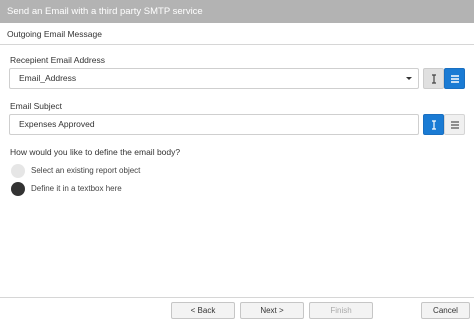 Image resolution: width=474 pixels, height=324 pixels. What do you see at coordinates (214, 124) in the screenshot?
I see `subject-input: Expenses Approved` at bounding box center [214, 124].